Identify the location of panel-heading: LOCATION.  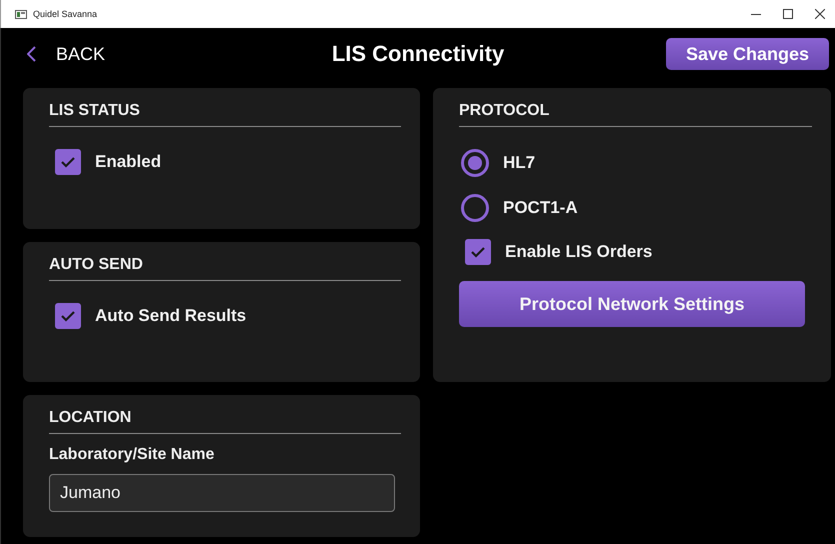
(225, 420).